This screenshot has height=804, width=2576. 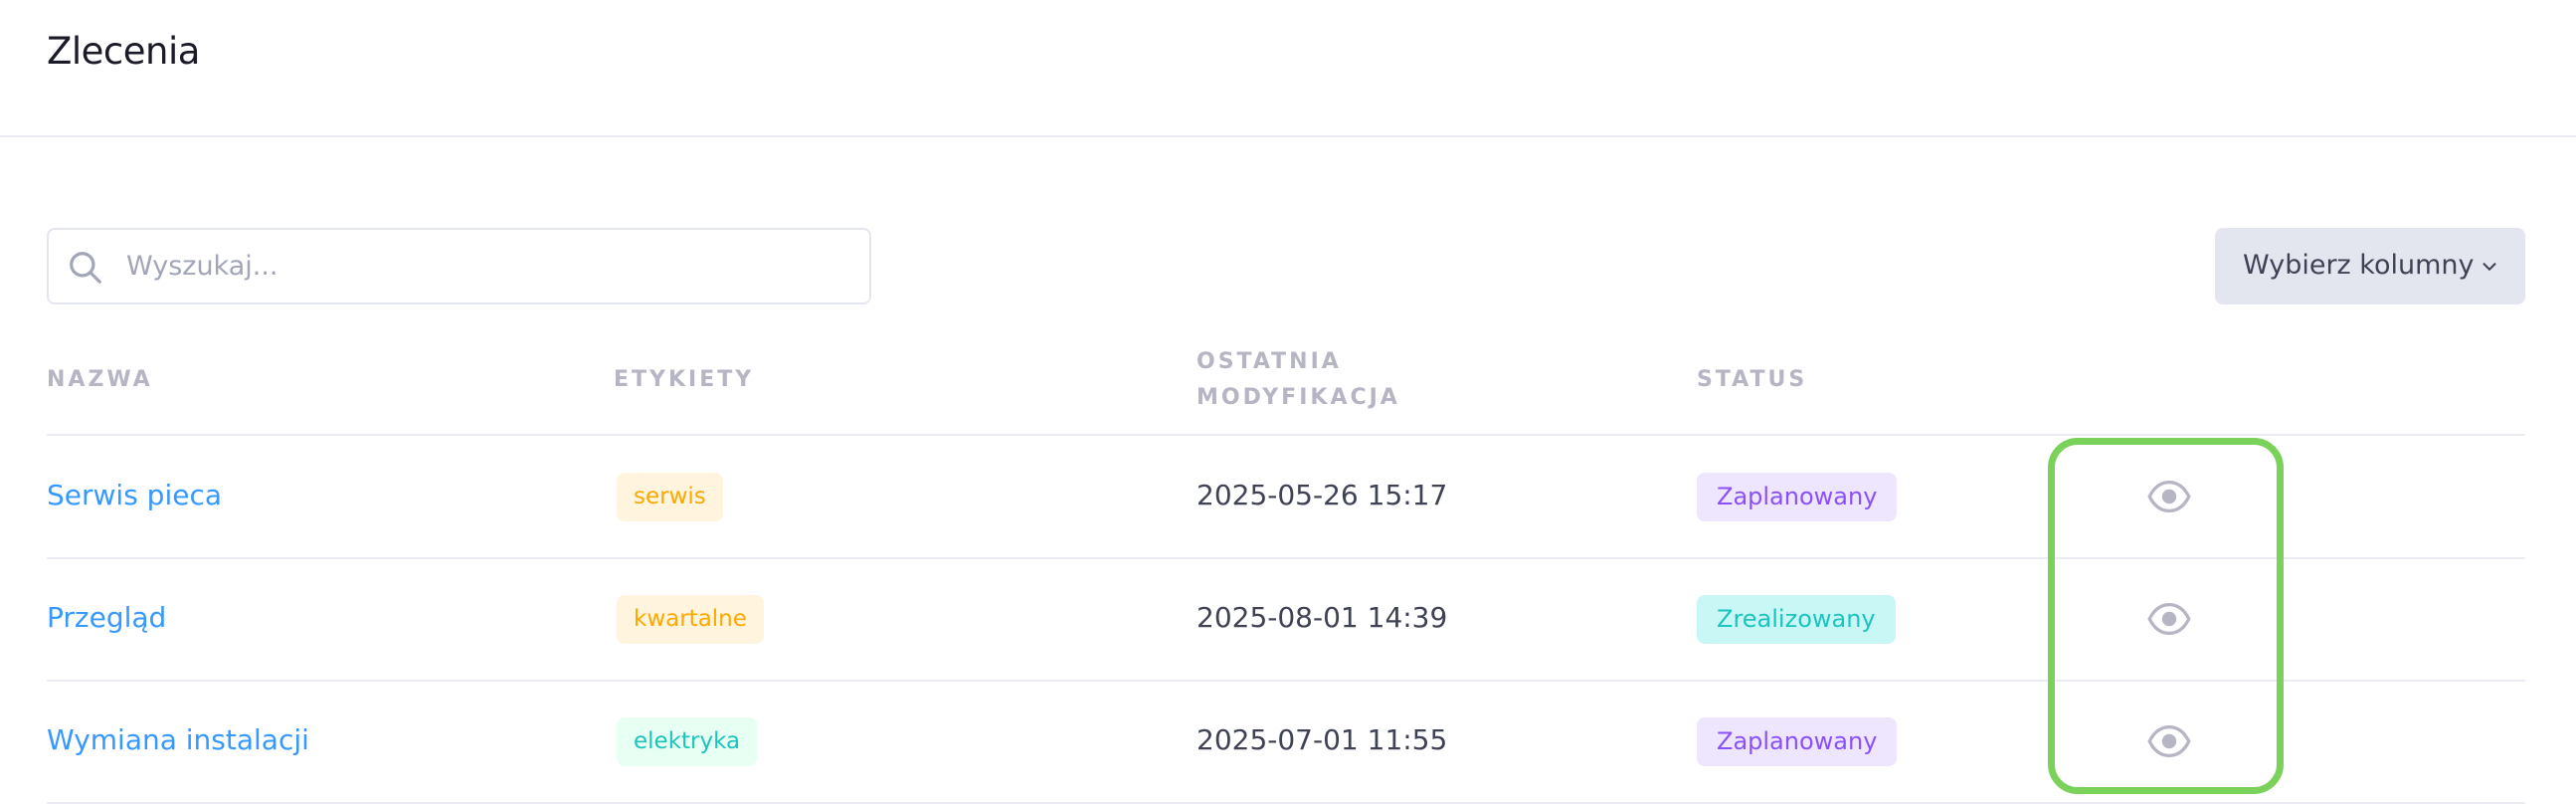 What do you see at coordinates (2359, 265) in the screenshot?
I see `choose-columns-label: Wybierz kolumny` at bounding box center [2359, 265].